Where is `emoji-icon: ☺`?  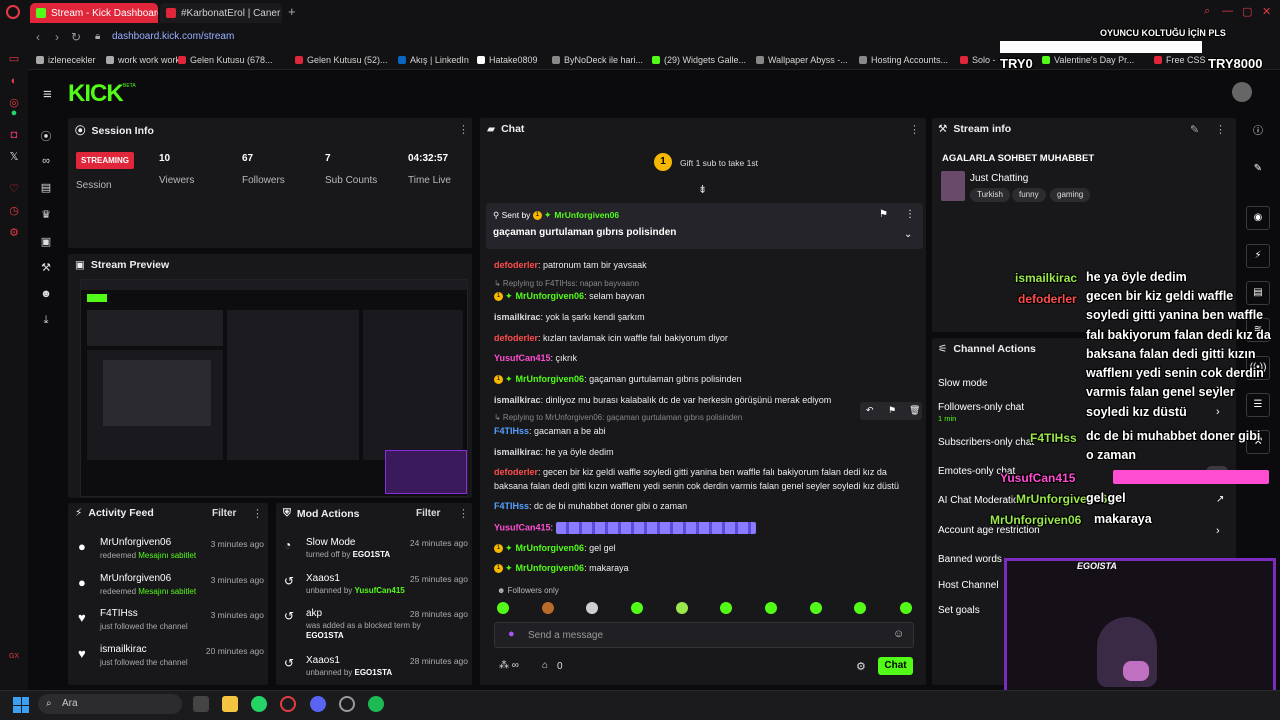 emoji-icon: ☺ is located at coordinates (898, 634).